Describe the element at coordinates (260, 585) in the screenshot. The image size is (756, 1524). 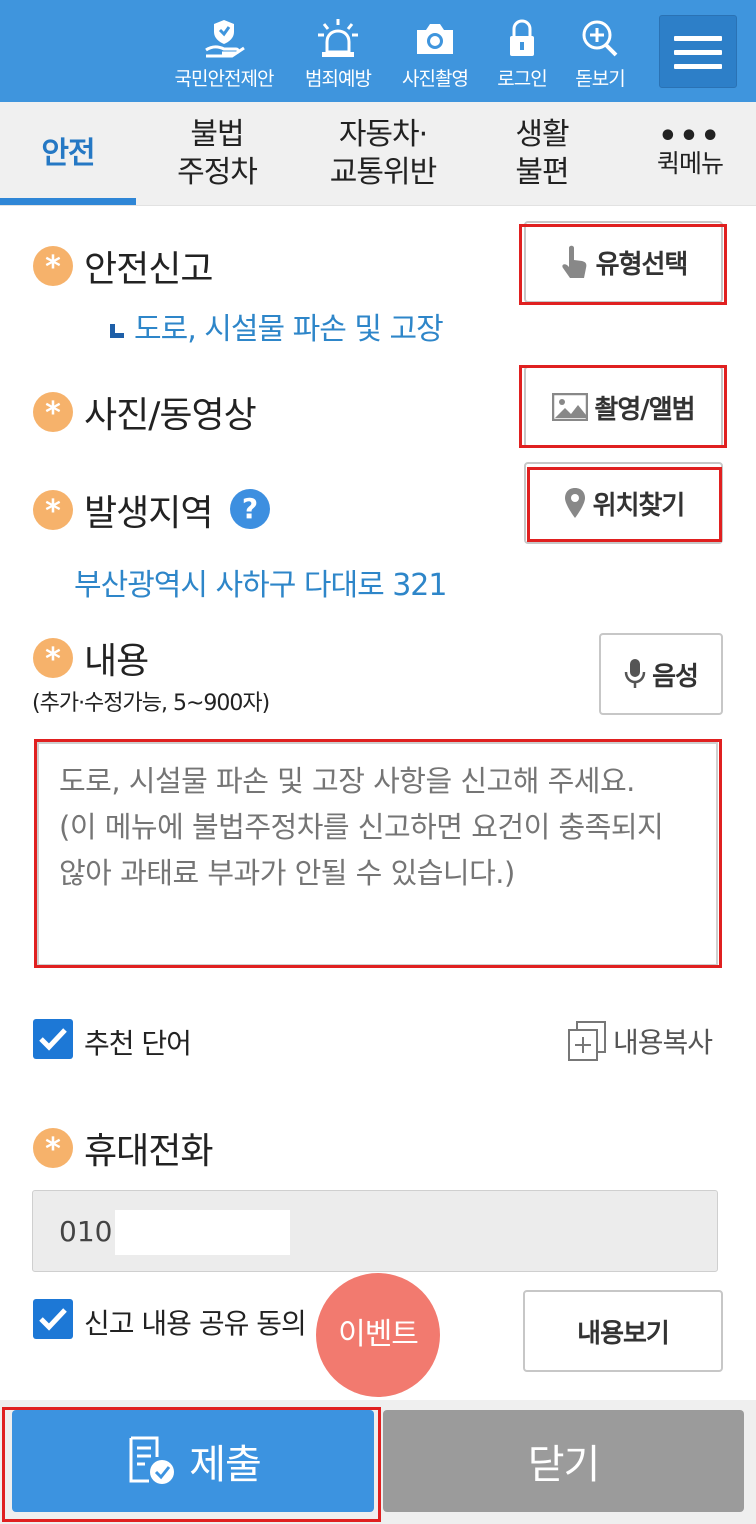
I see `location-address: 부산광역시 사하구 다대로 321` at that location.